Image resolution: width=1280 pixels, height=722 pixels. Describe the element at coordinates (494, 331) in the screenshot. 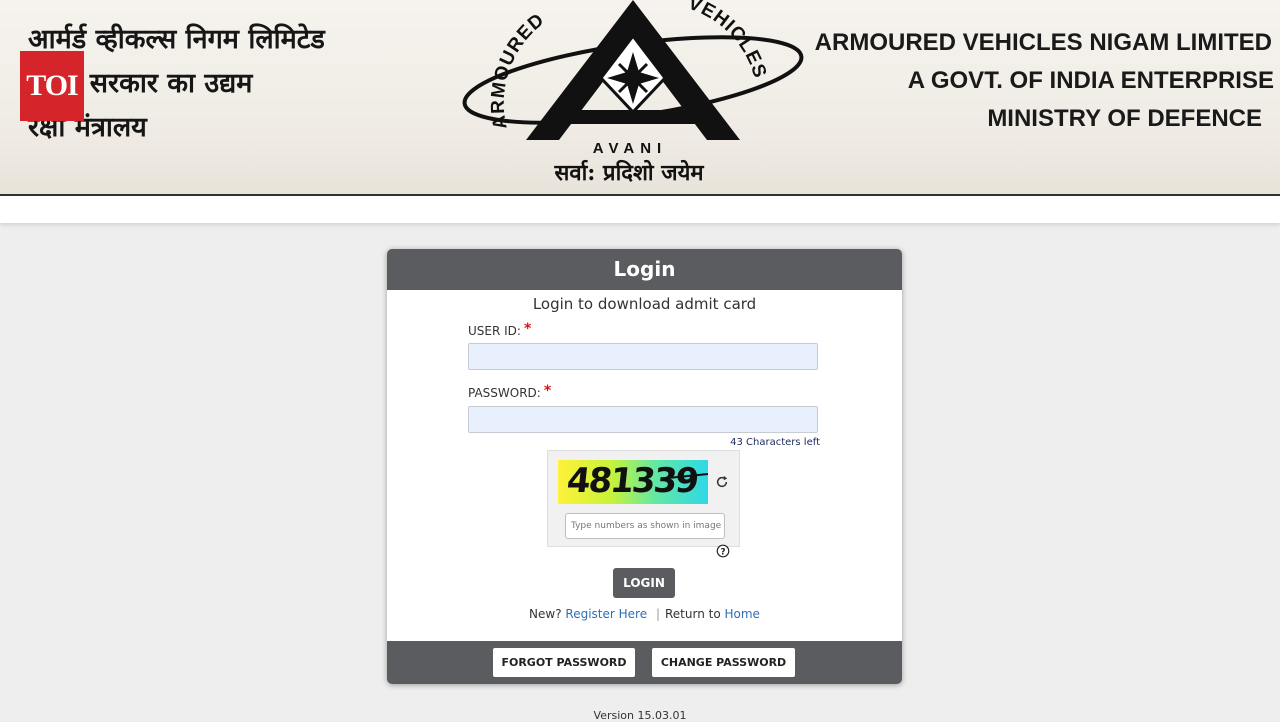

I see `user-id-label-text: USER ID:` at that location.